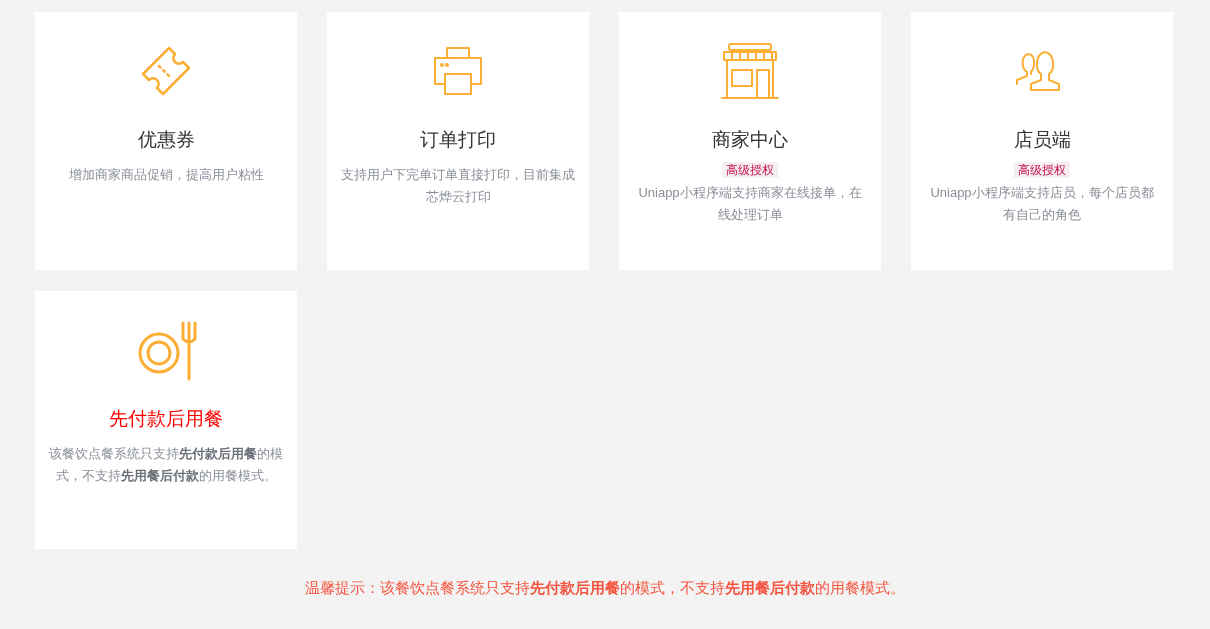 The image size is (1210, 629). Describe the element at coordinates (166, 419) in the screenshot. I see `card-title: 先付款后用餐` at that location.